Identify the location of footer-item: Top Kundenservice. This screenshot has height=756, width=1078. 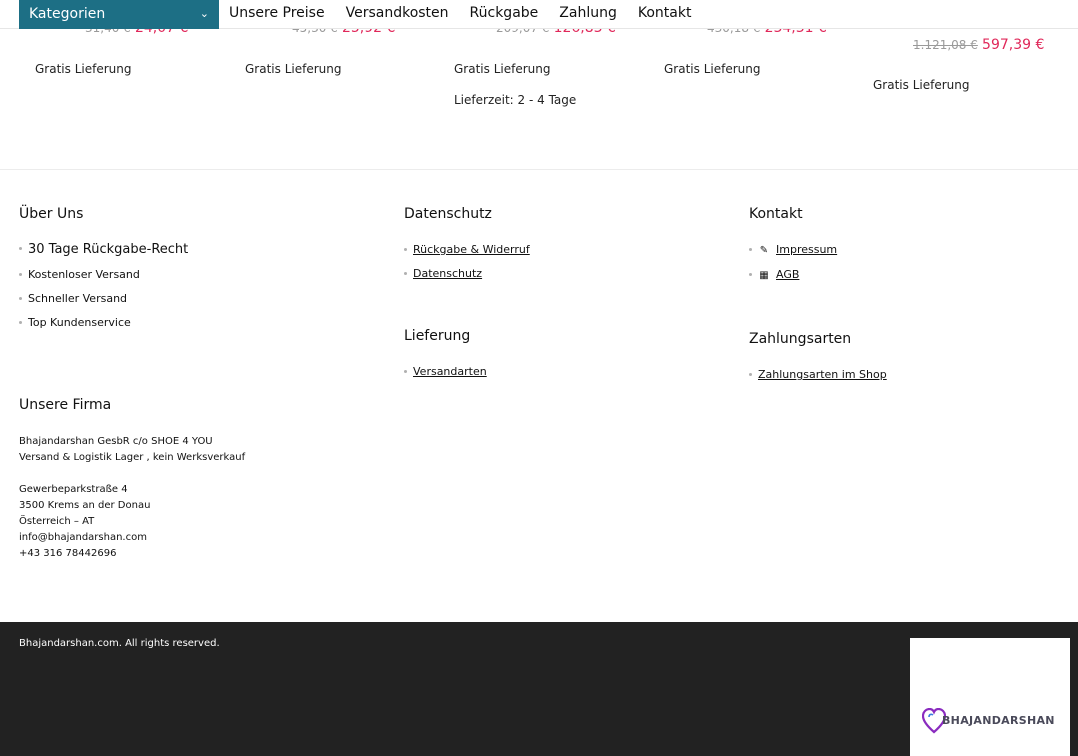
(75, 322).